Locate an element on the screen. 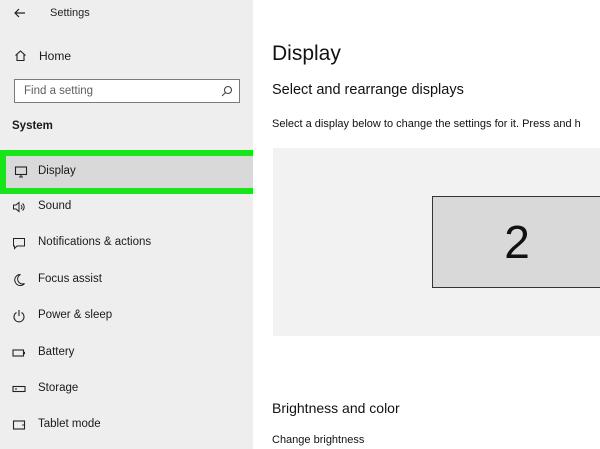 The height and width of the screenshot is (449, 600). battery-icon is located at coordinates (19, 353).